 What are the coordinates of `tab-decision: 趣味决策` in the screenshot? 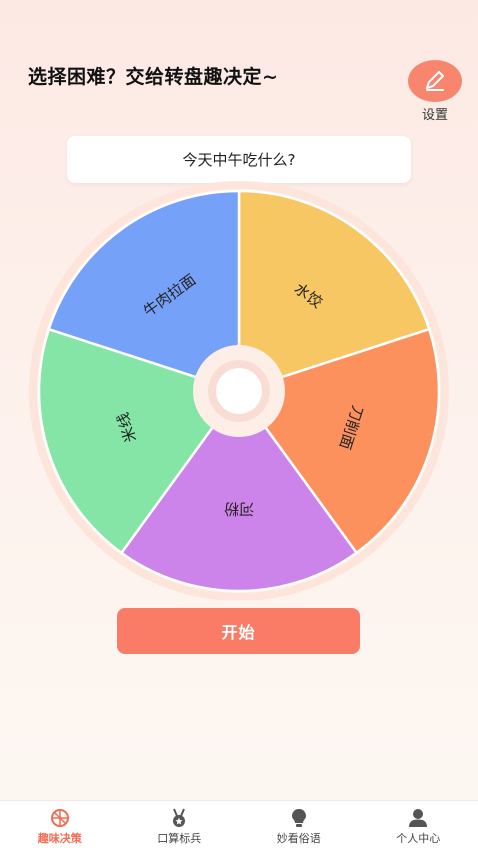 It's located at (60, 826).